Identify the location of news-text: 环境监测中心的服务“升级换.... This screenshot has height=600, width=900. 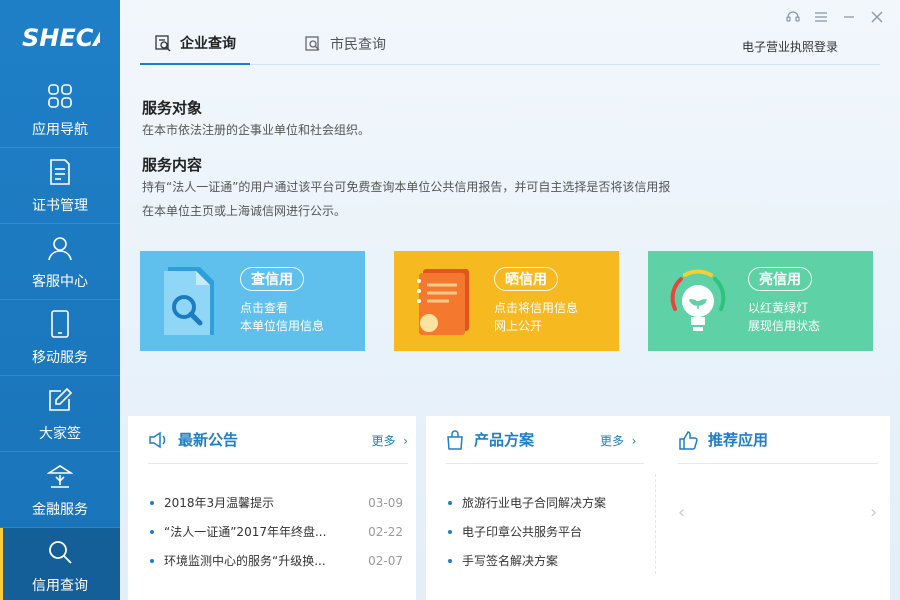
(245, 561).